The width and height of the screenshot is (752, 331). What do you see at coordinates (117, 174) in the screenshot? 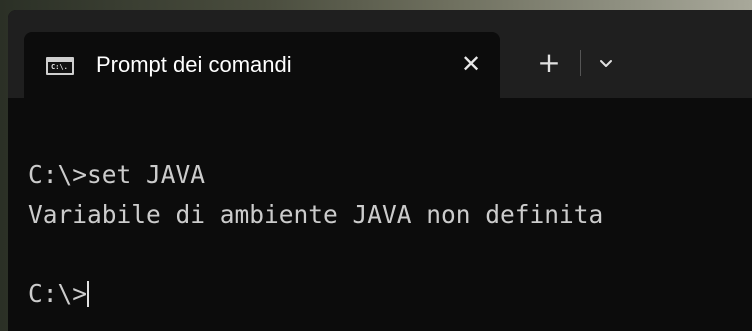
I see `terminal-line-command: C:\>set JAVA` at bounding box center [117, 174].